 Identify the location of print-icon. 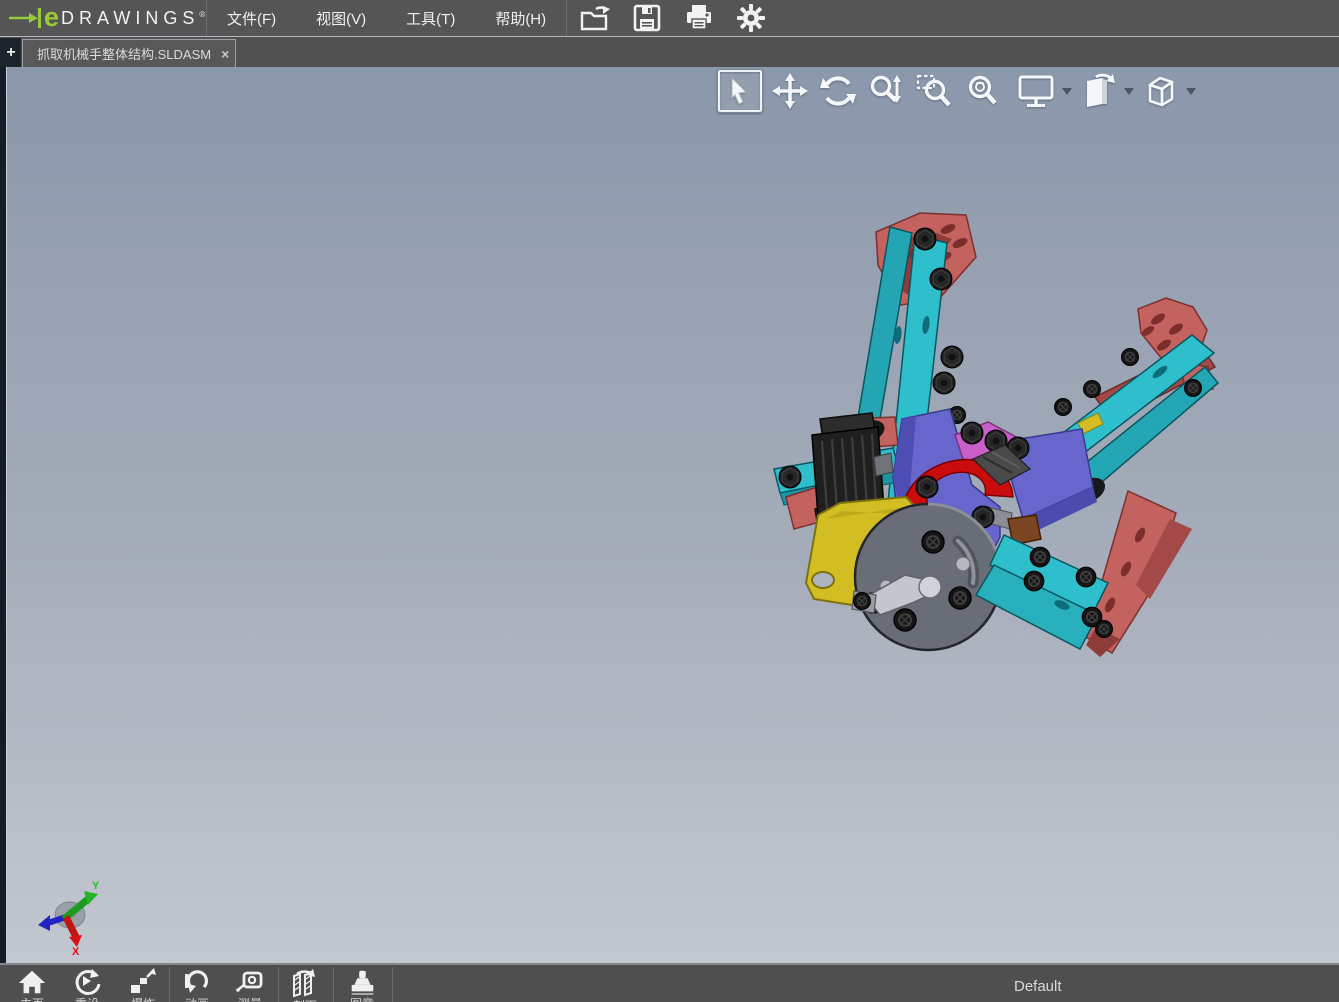
(699, 17).